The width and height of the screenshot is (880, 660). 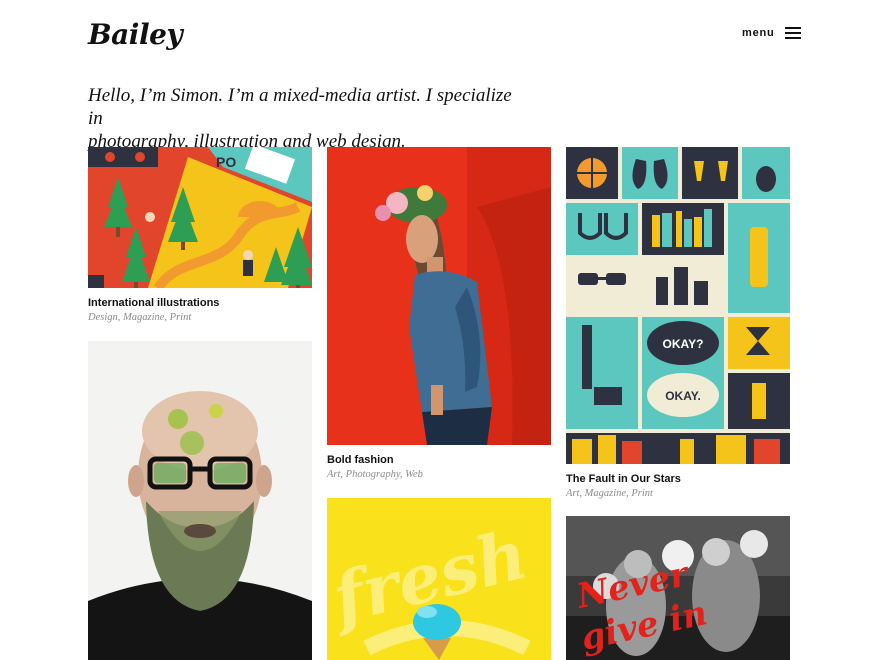 What do you see at coordinates (678, 479) in the screenshot?
I see `project-title: The Fault in Our Stars` at bounding box center [678, 479].